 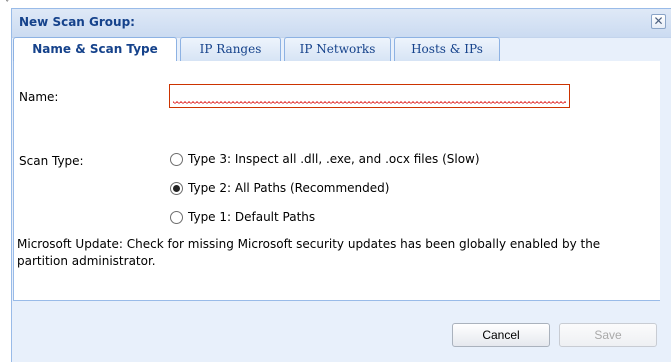 I want to click on cancel-button: Cancel, so click(x=501, y=335).